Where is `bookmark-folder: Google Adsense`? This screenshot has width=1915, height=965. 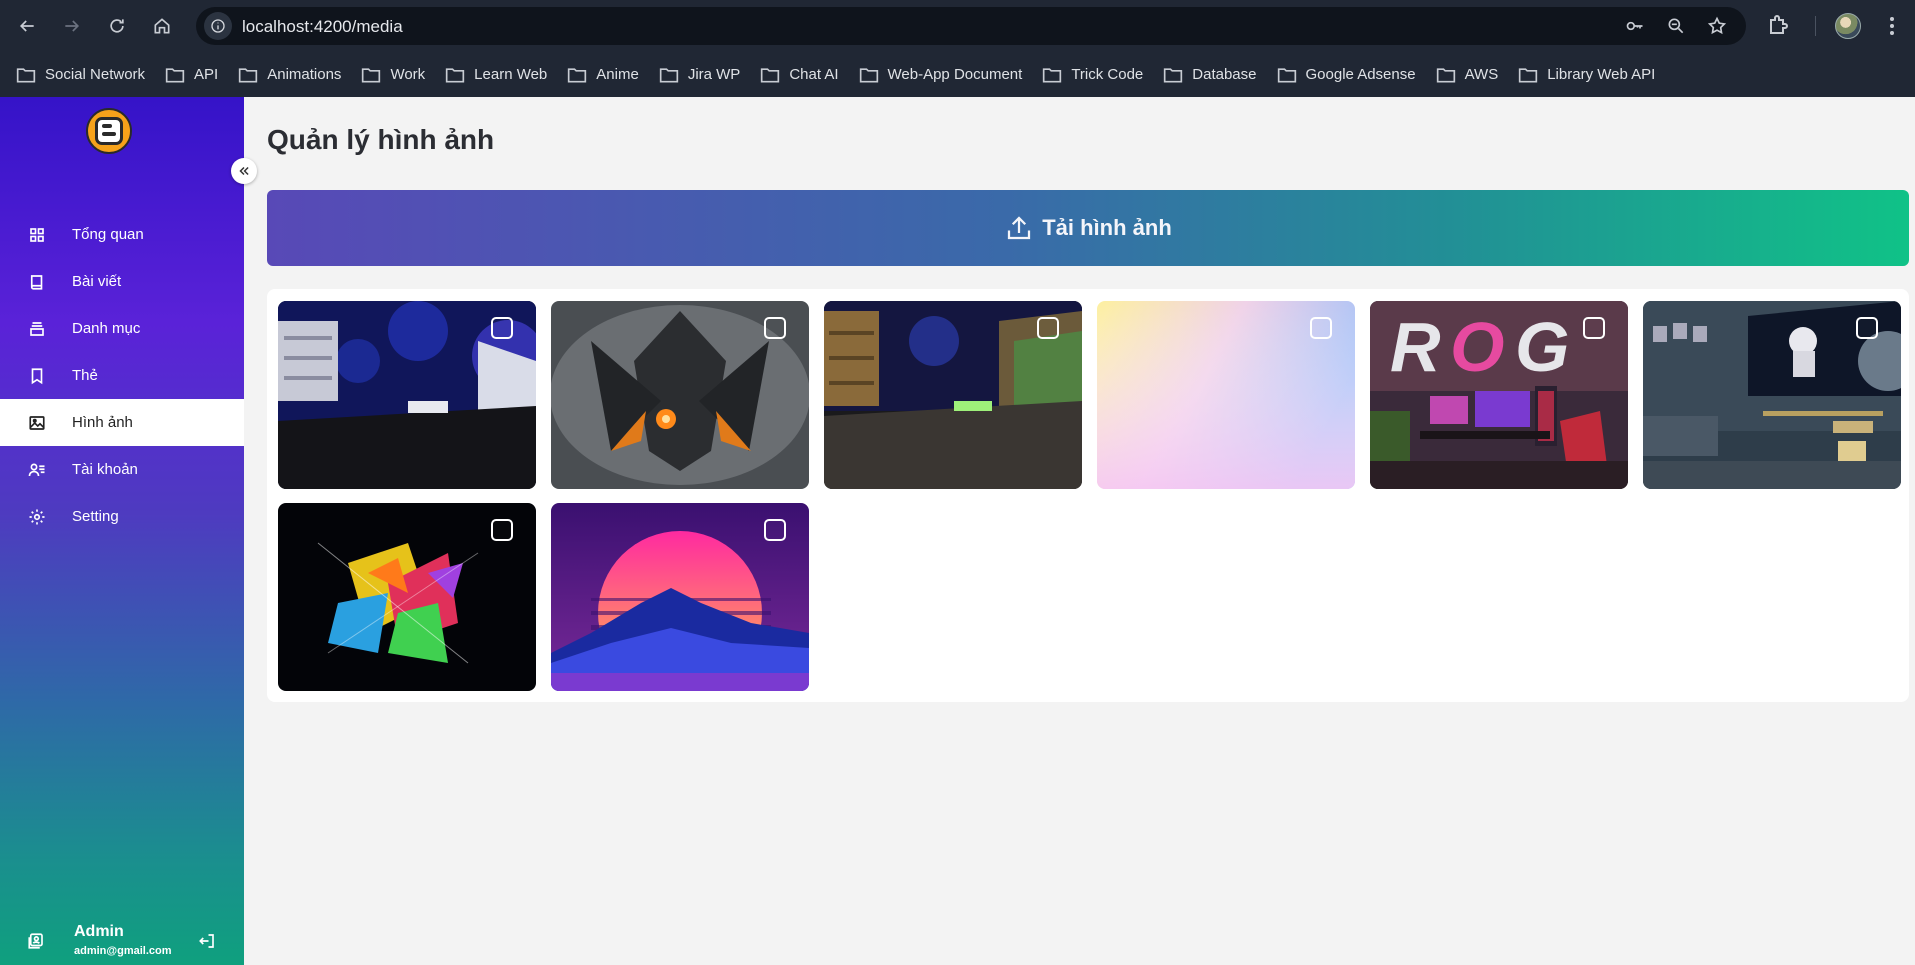 bookmark-folder: Google Adsense is located at coordinates (1346, 75).